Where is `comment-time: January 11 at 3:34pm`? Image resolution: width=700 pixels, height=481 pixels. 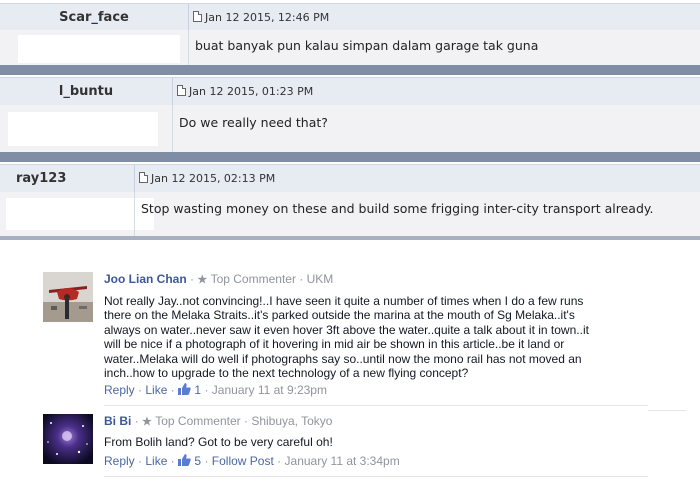 comment-time: January 11 at 3:34pm is located at coordinates (342, 461).